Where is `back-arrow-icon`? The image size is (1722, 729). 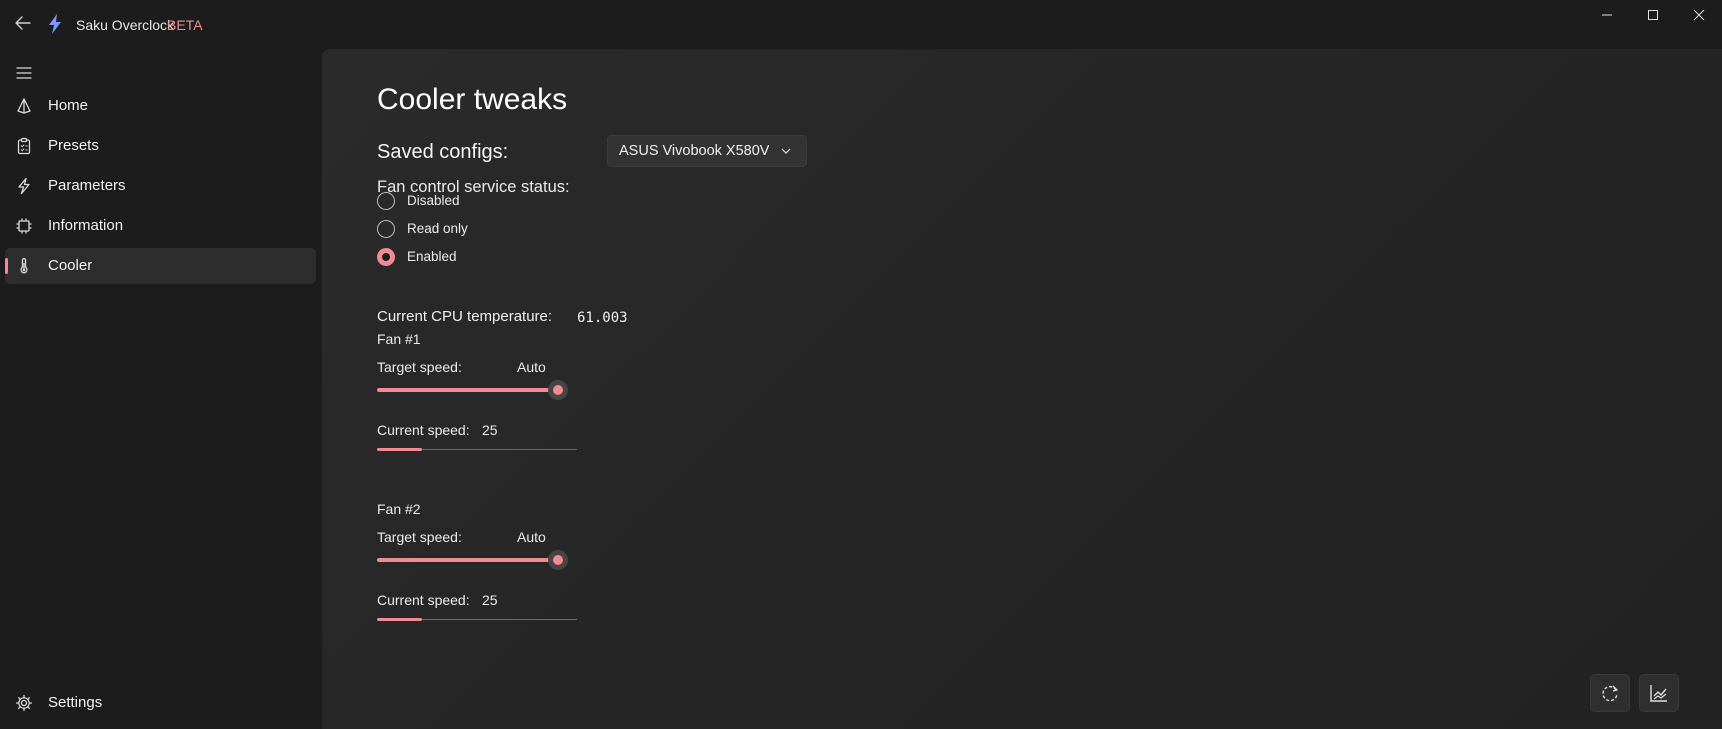 back-arrow-icon is located at coordinates (23, 23).